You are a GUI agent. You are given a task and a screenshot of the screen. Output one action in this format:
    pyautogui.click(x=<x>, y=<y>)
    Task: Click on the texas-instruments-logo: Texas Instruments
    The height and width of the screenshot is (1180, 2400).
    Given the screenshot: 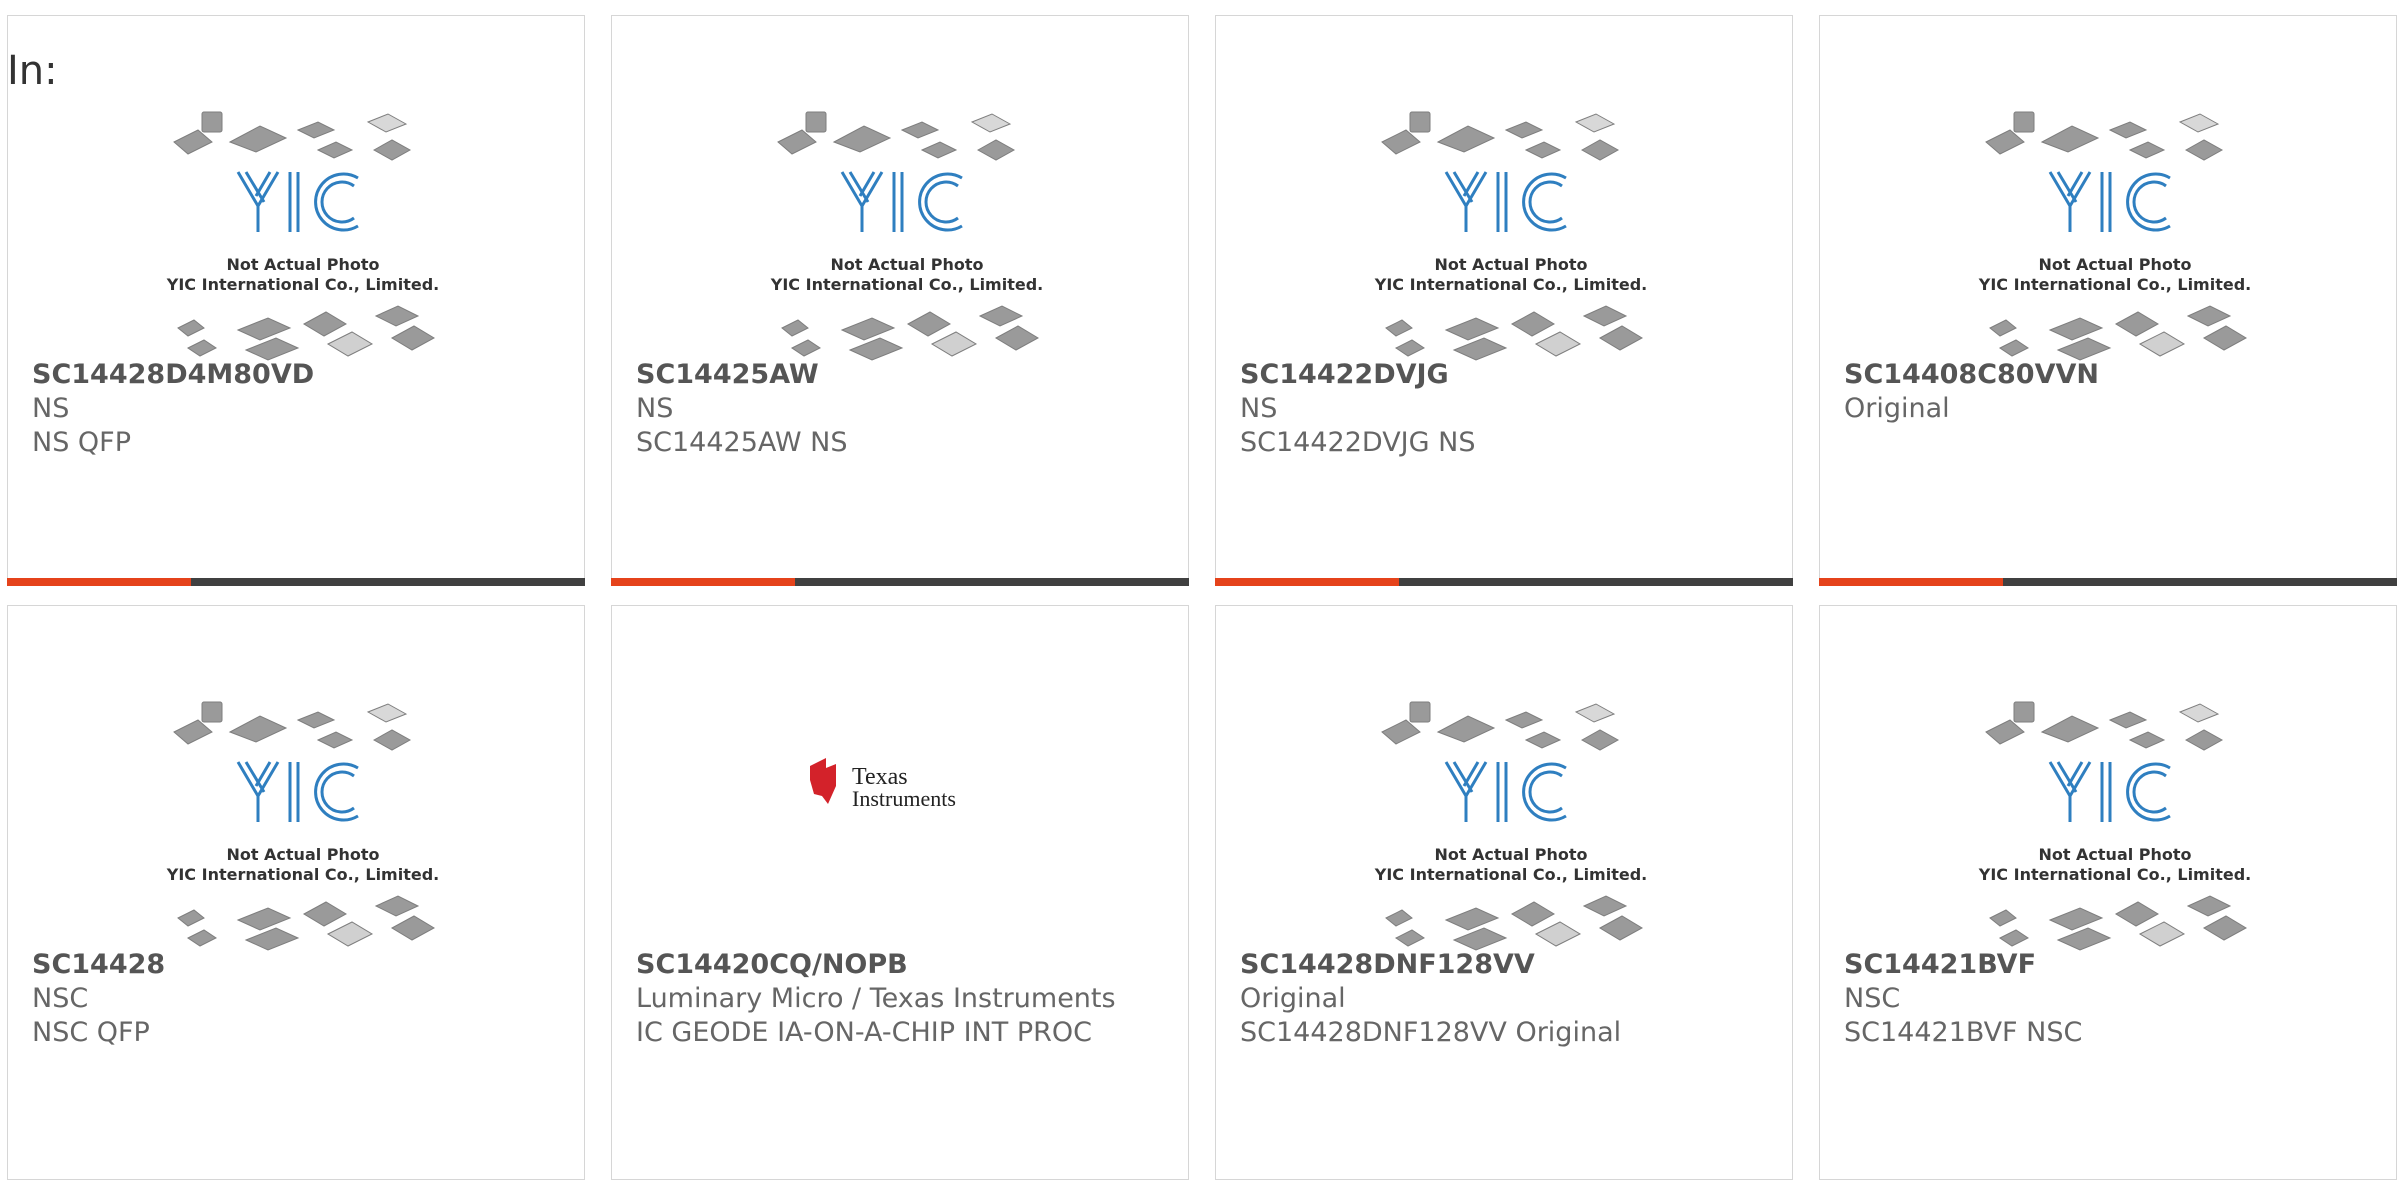 What is the action you would take?
    pyautogui.click(x=912, y=786)
    